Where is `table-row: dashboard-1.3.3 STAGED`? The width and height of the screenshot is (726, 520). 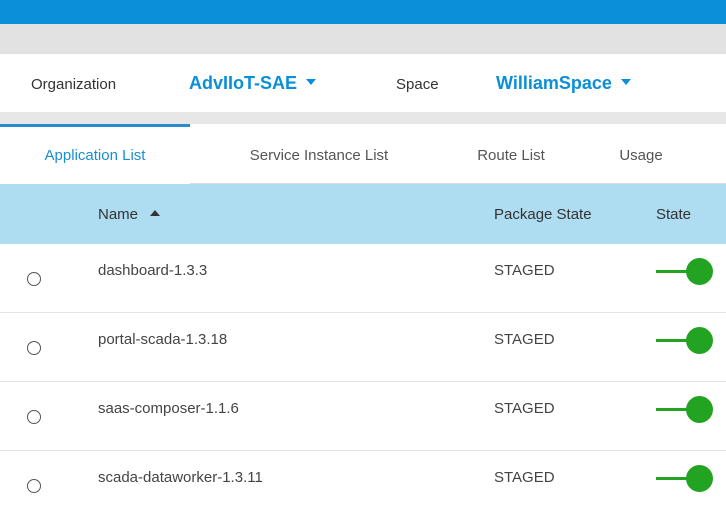
table-row: dashboard-1.3.3 STAGED is located at coordinates (363, 278).